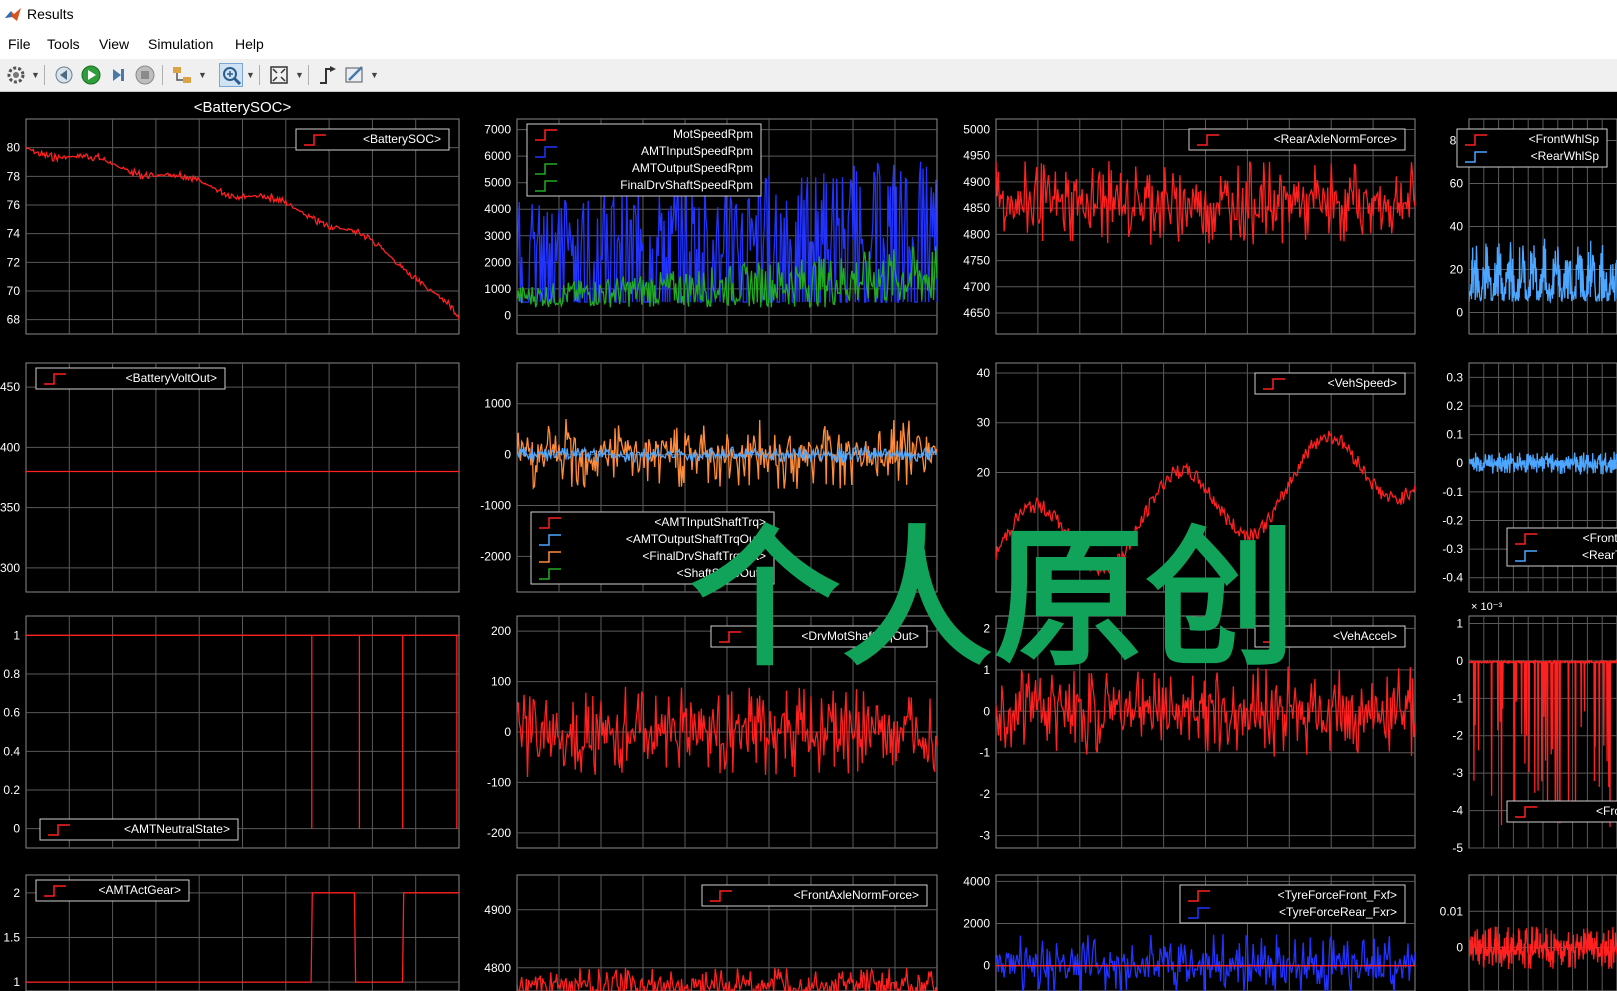  What do you see at coordinates (44, 75) in the screenshot?
I see `toolbar-divider` at bounding box center [44, 75].